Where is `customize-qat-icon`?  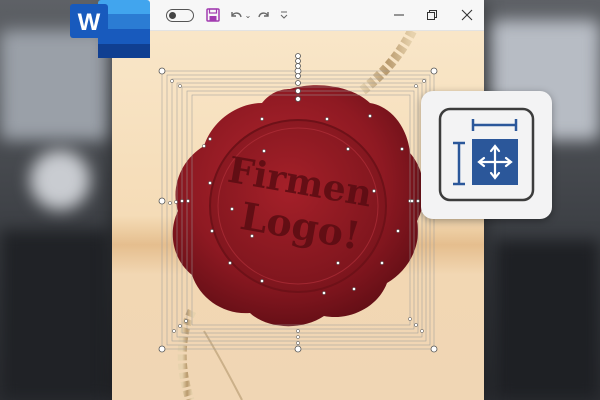
customize-qat-icon is located at coordinates (284, 15).